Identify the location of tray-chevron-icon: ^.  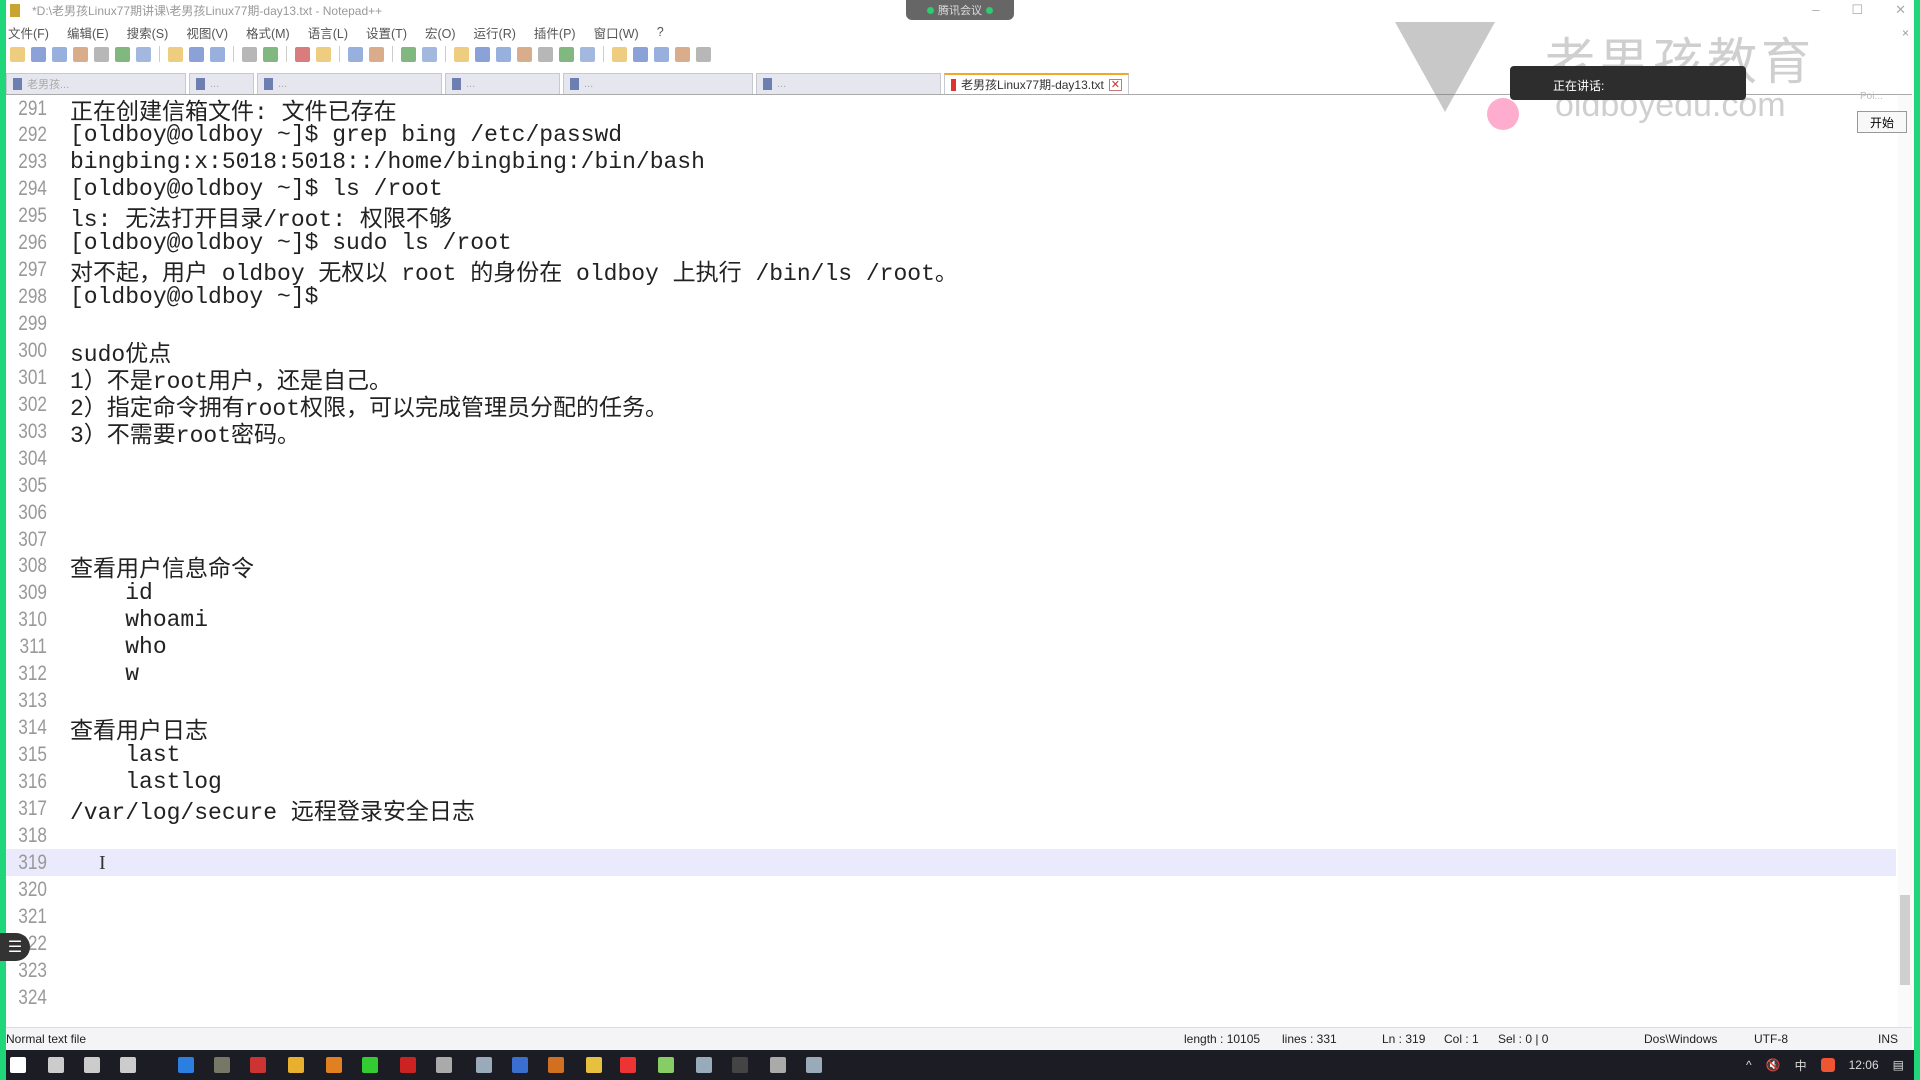
(1749, 1065).